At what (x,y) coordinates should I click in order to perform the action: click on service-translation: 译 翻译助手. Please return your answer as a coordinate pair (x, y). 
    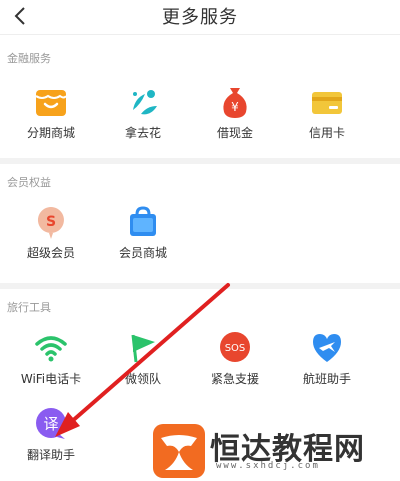
    Looking at the image, I should click on (51, 441).